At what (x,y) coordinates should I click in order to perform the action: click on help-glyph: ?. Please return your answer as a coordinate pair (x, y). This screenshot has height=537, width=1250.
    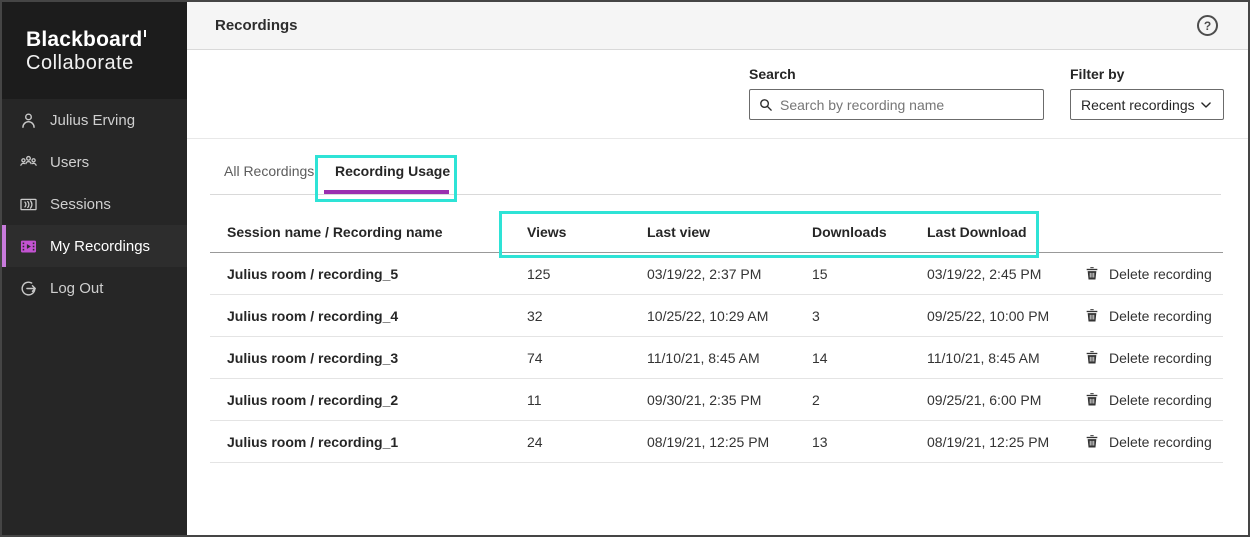
    Looking at the image, I should click on (1207, 25).